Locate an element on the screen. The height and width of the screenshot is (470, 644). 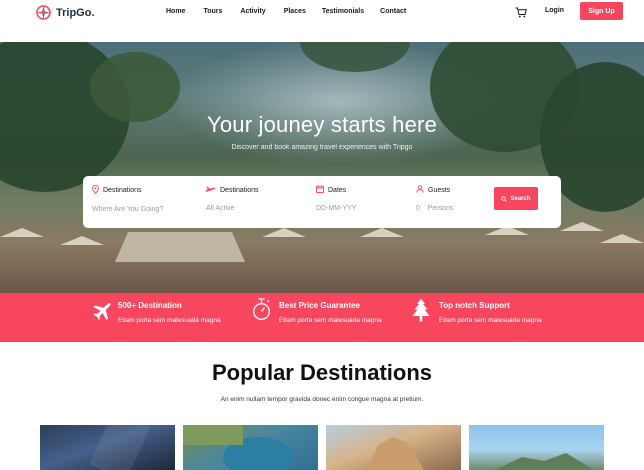
dates-field: Dates DD-MM-YYY is located at coordinates (336, 198).